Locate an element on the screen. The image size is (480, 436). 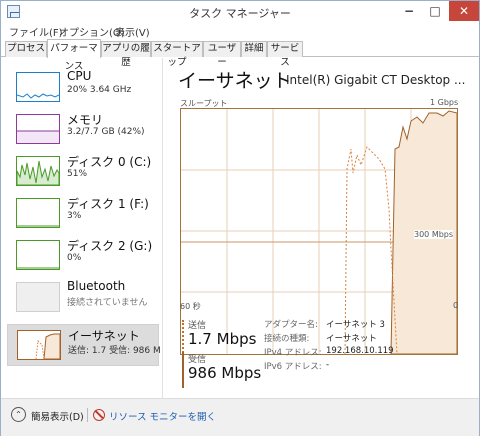
footer-bar: ⌃ 簡易表示(D) リソース モニターを開く is located at coordinates (240, 417).